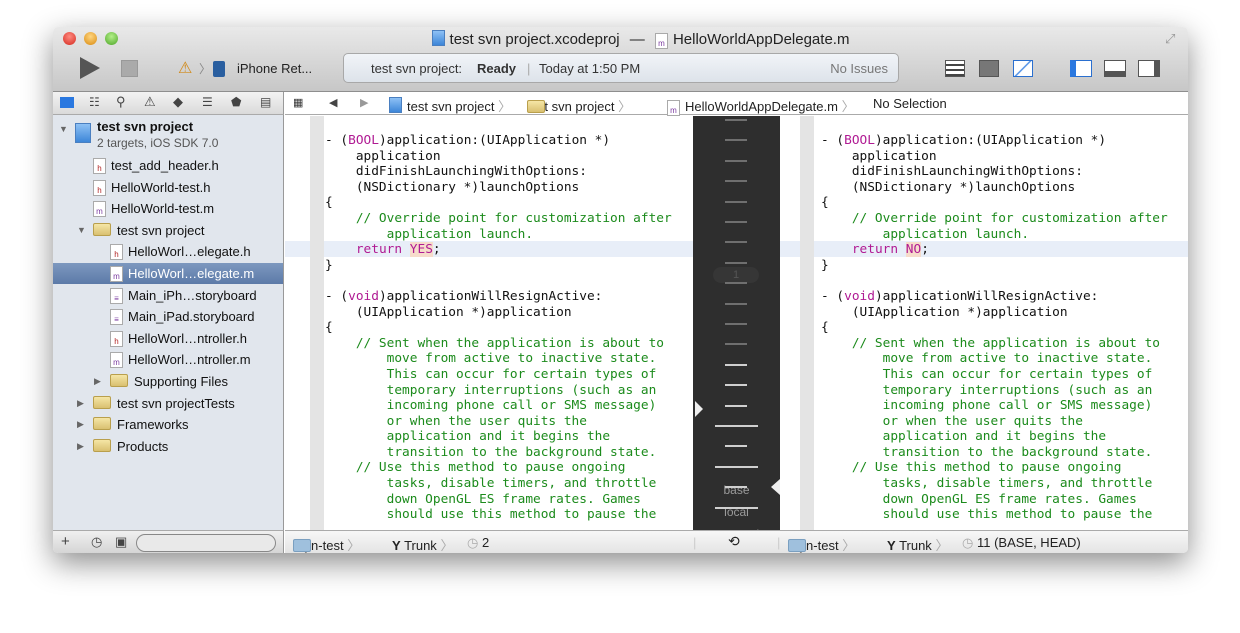 This screenshot has height=633, width=1240. What do you see at coordinates (90, 68) in the screenshot?
I see `run-button` at bounding box center [90, 68].